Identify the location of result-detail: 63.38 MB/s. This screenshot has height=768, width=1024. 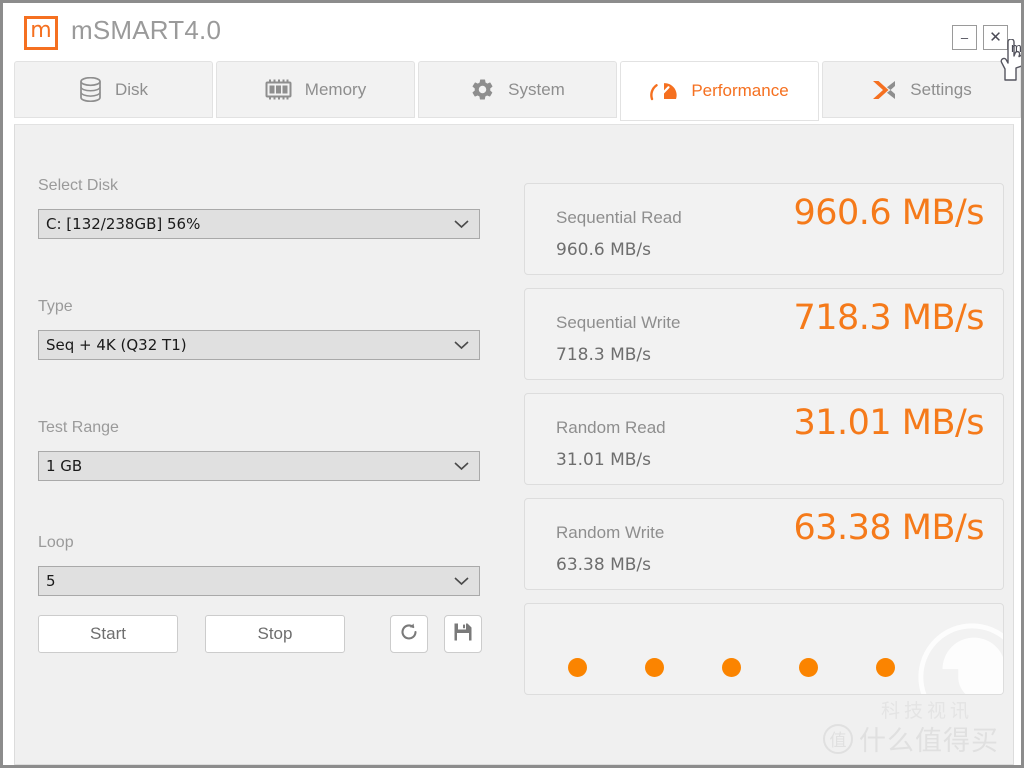
(603, 565).